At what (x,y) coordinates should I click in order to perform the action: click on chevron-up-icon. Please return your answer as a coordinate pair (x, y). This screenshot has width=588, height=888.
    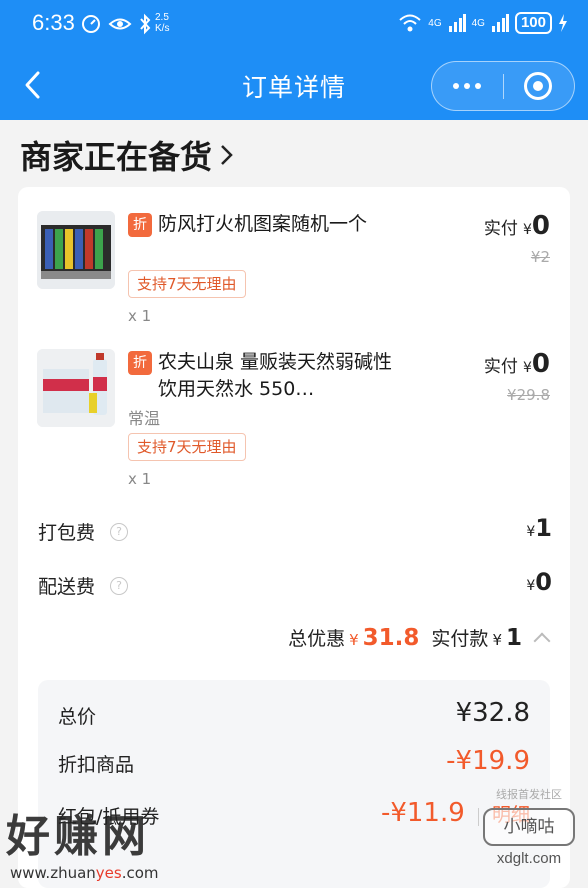
    Looking at the image, I should click on (542, 641).